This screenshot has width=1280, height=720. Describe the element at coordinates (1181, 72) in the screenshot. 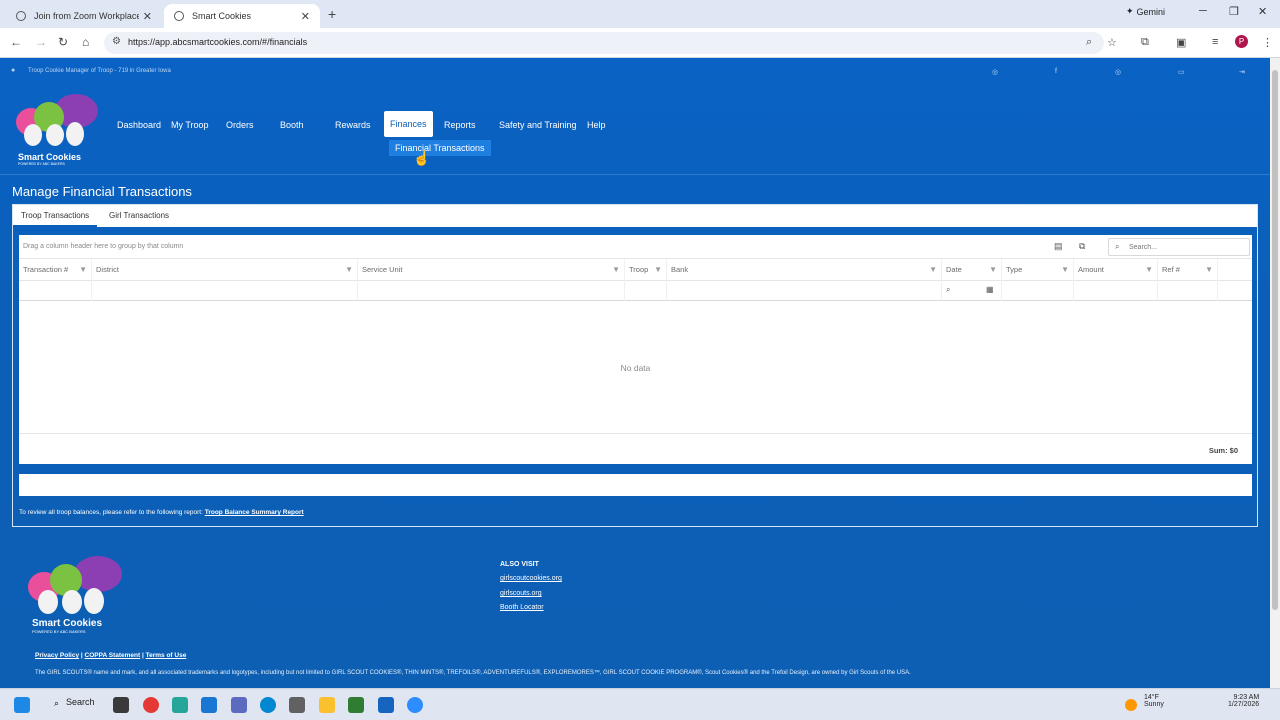

I see `youtube-icon: ▭` at that location.